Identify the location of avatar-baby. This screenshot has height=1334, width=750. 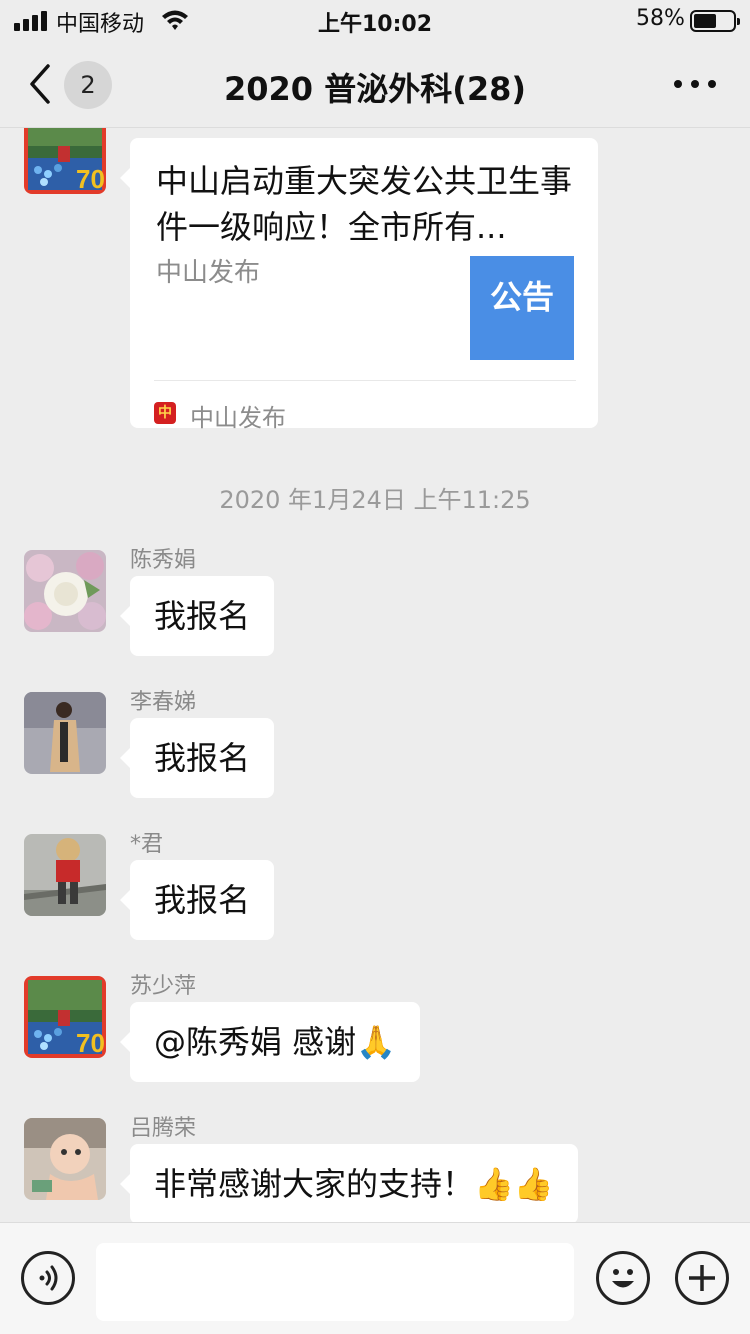
(65, 1159).